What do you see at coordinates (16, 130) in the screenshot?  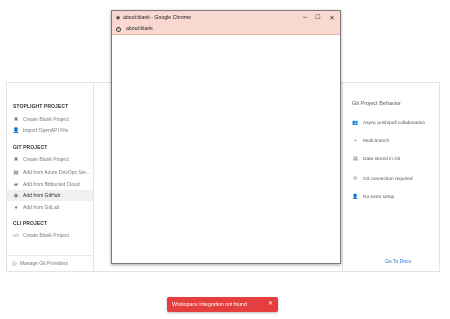 I see `user-import-icon: 👤` at bounding box center [16, 130].